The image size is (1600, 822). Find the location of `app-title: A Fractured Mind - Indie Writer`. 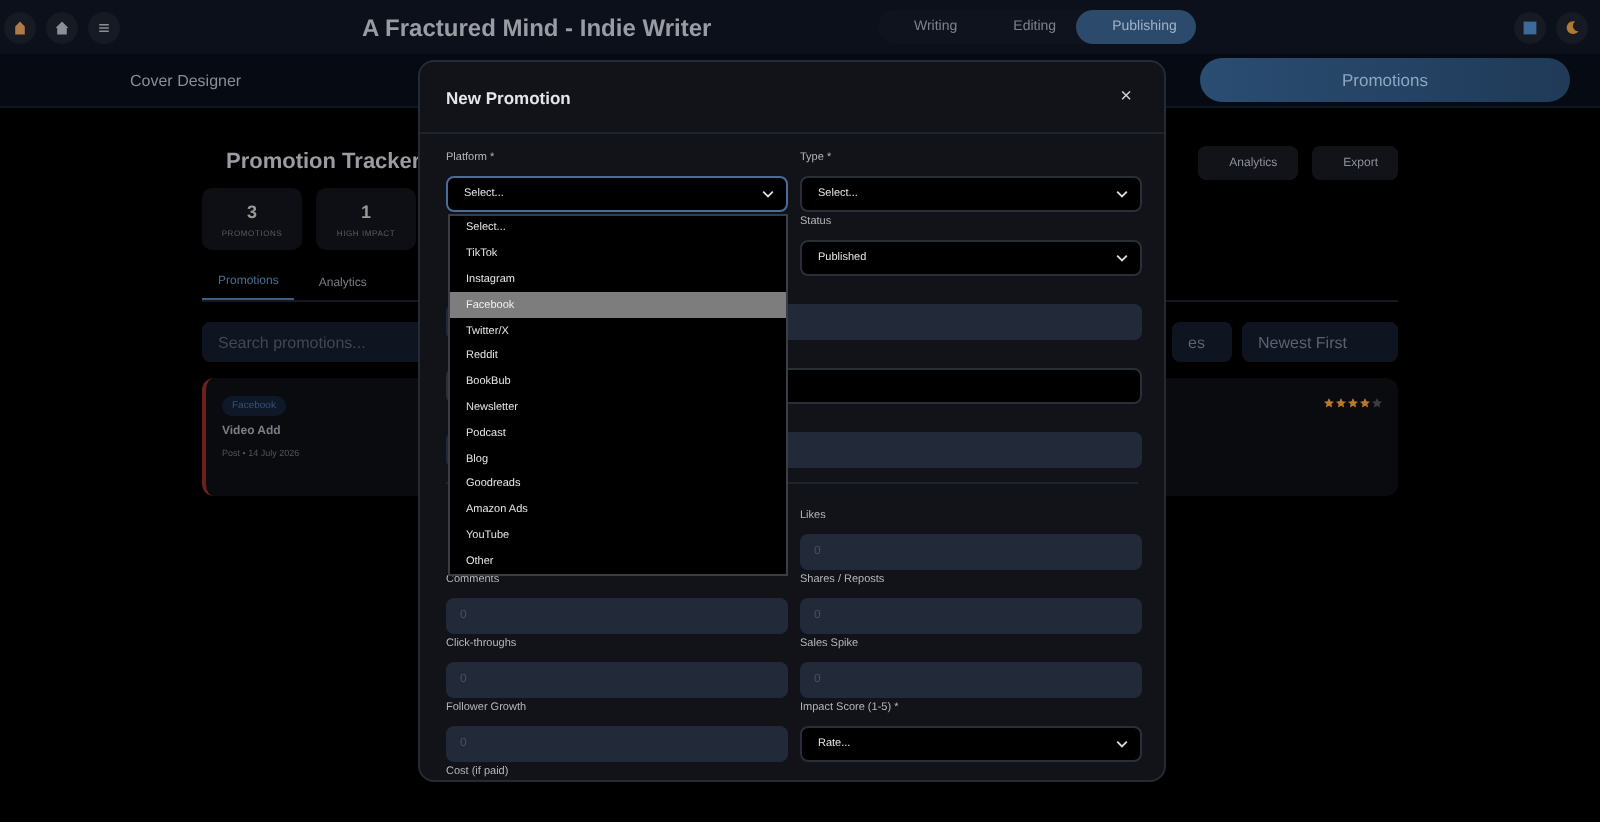

app-title: A Fractured Mind - Indie Writer is located at coordinates (538, 27).